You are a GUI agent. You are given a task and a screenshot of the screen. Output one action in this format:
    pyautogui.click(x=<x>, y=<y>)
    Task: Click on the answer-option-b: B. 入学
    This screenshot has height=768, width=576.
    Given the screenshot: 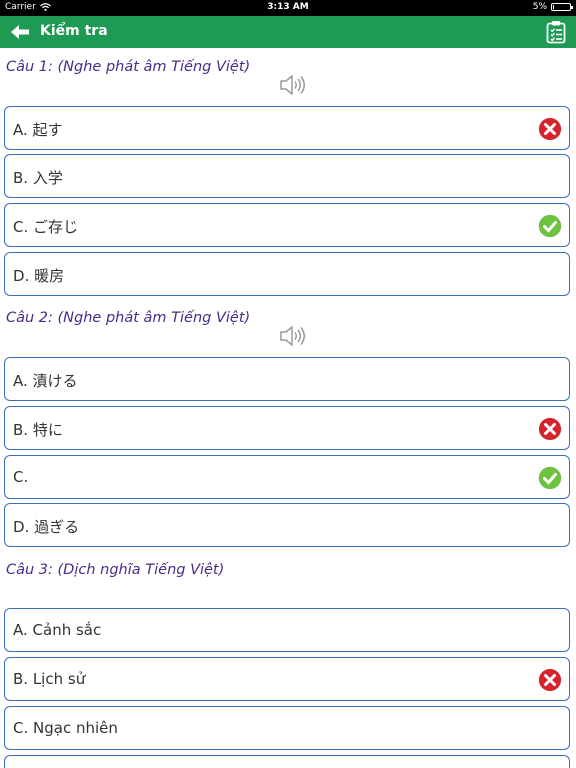 What is the action you would take?
    pyautogui.click(x=287, y=176)
    